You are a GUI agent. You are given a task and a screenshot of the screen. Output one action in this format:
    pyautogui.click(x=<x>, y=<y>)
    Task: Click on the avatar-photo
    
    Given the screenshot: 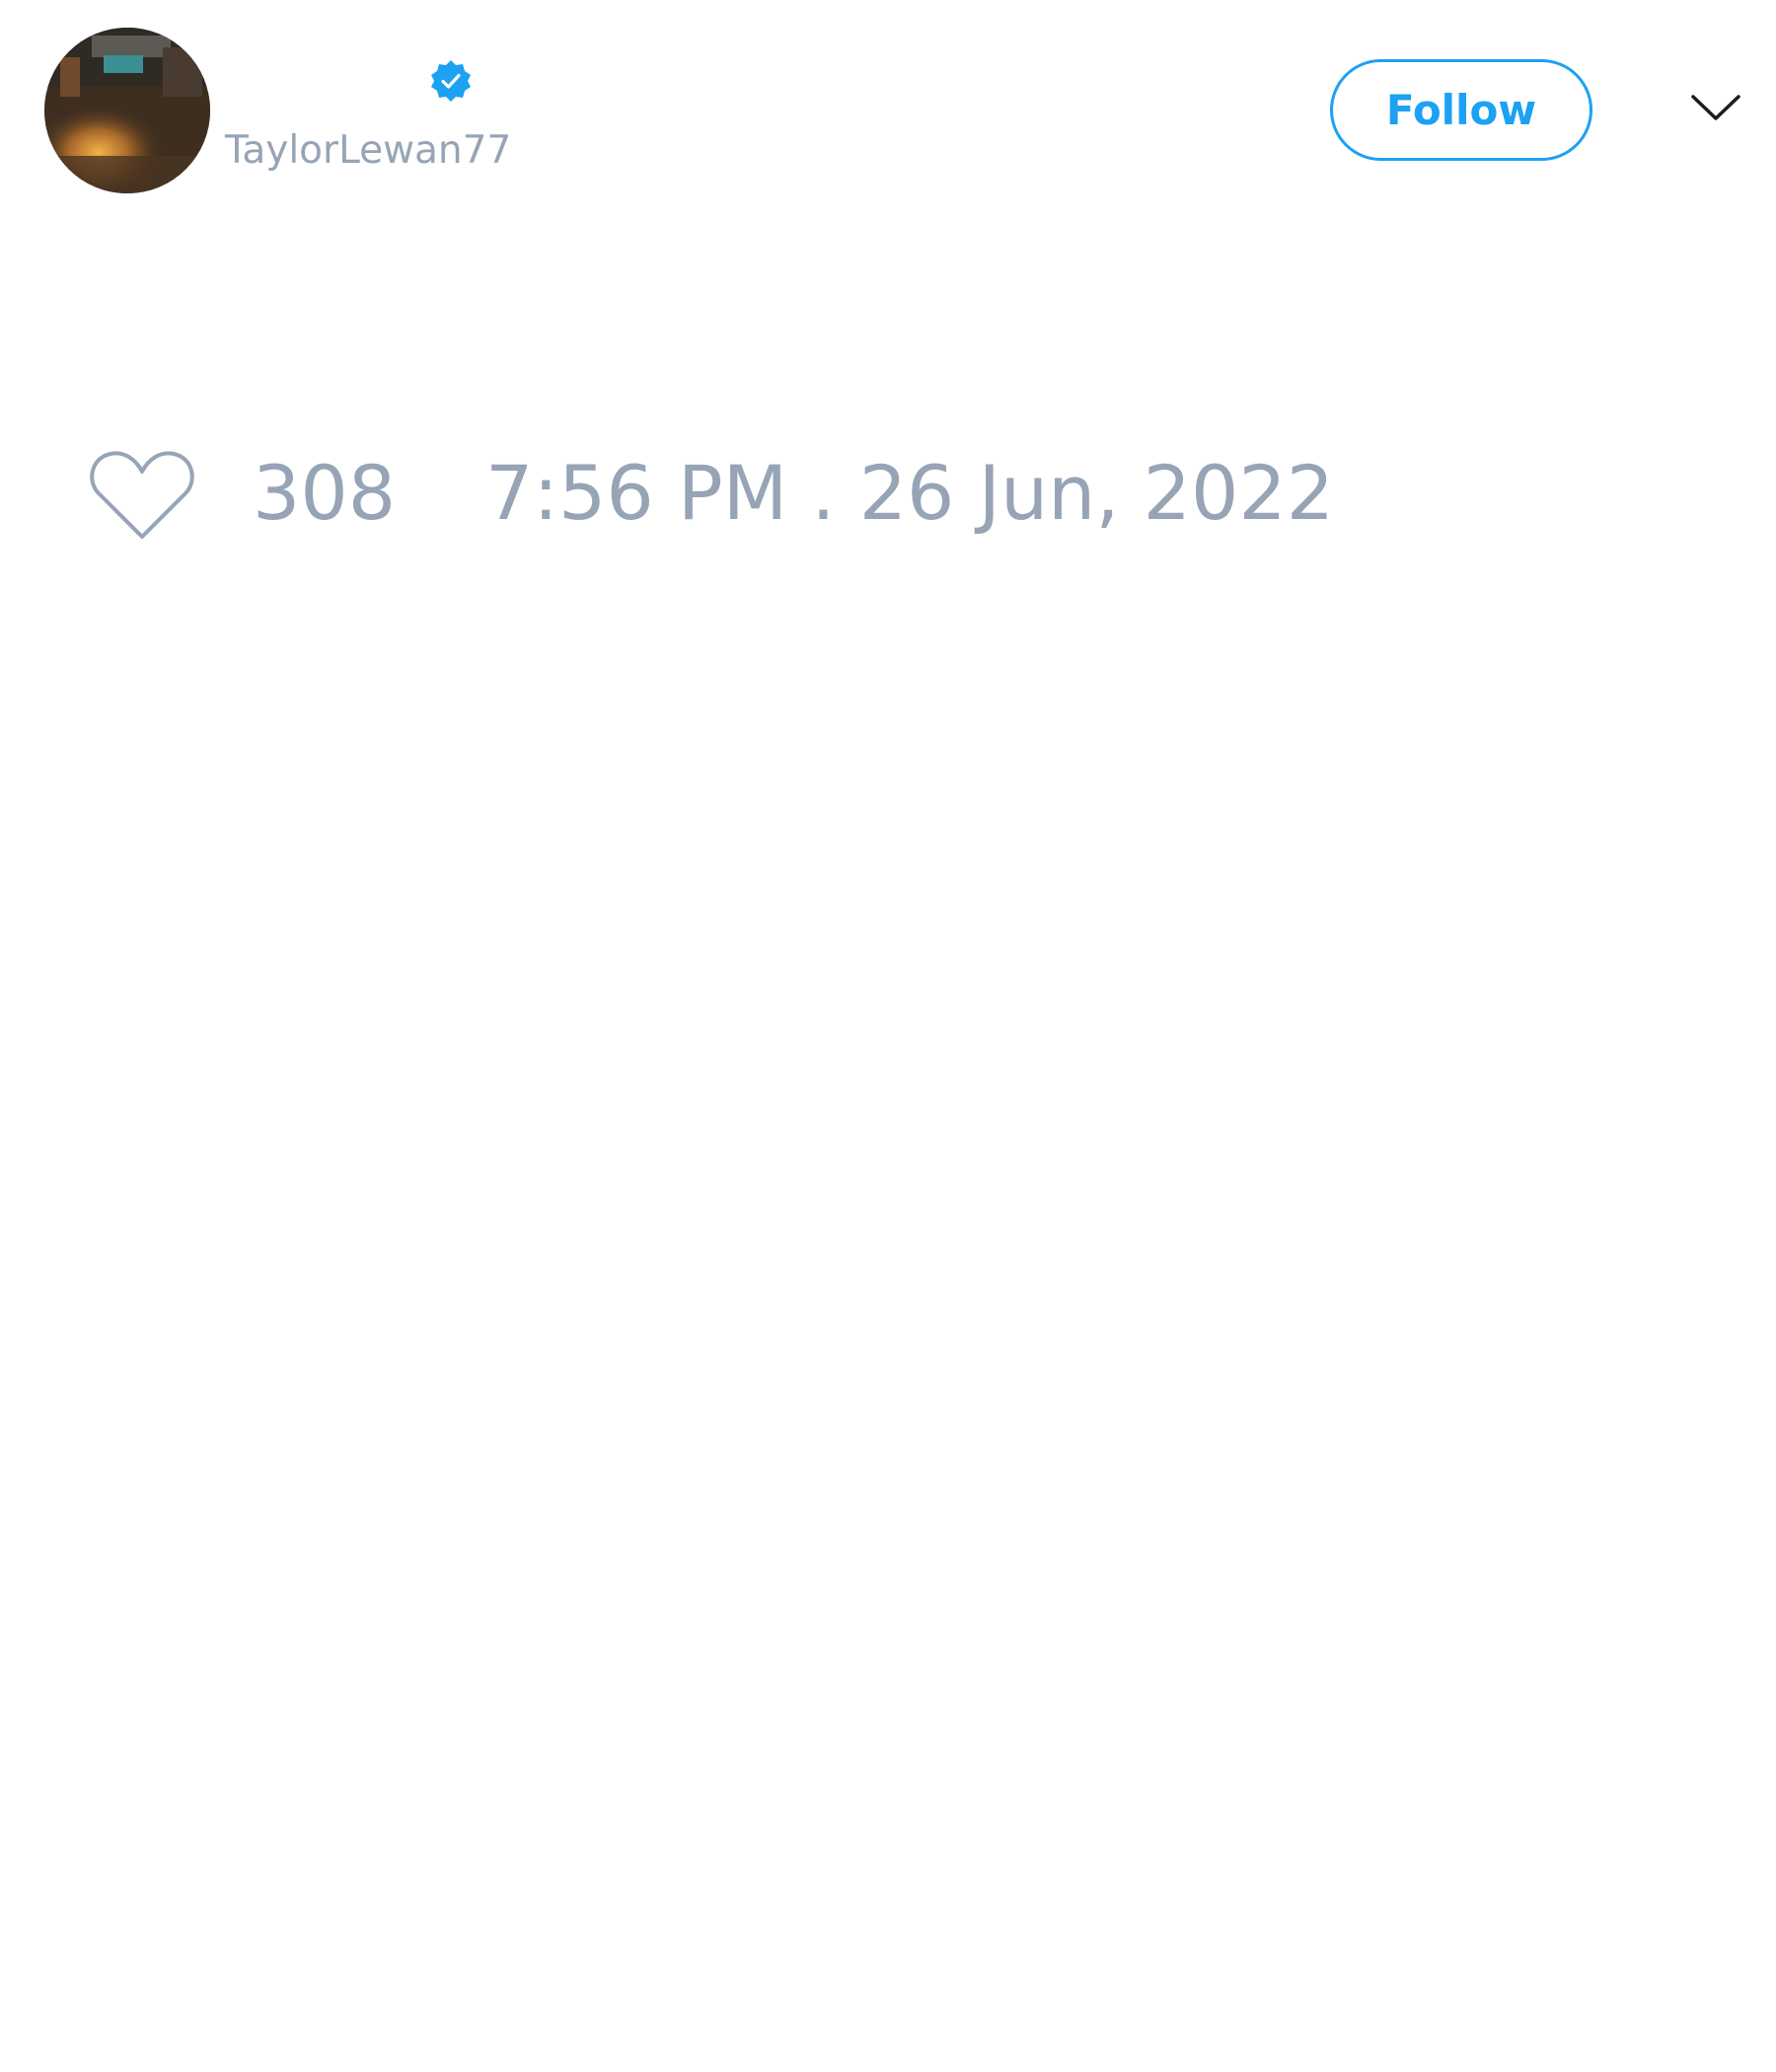 What is the action you would take?
    pyautogui.click(x=127, y=111)
    